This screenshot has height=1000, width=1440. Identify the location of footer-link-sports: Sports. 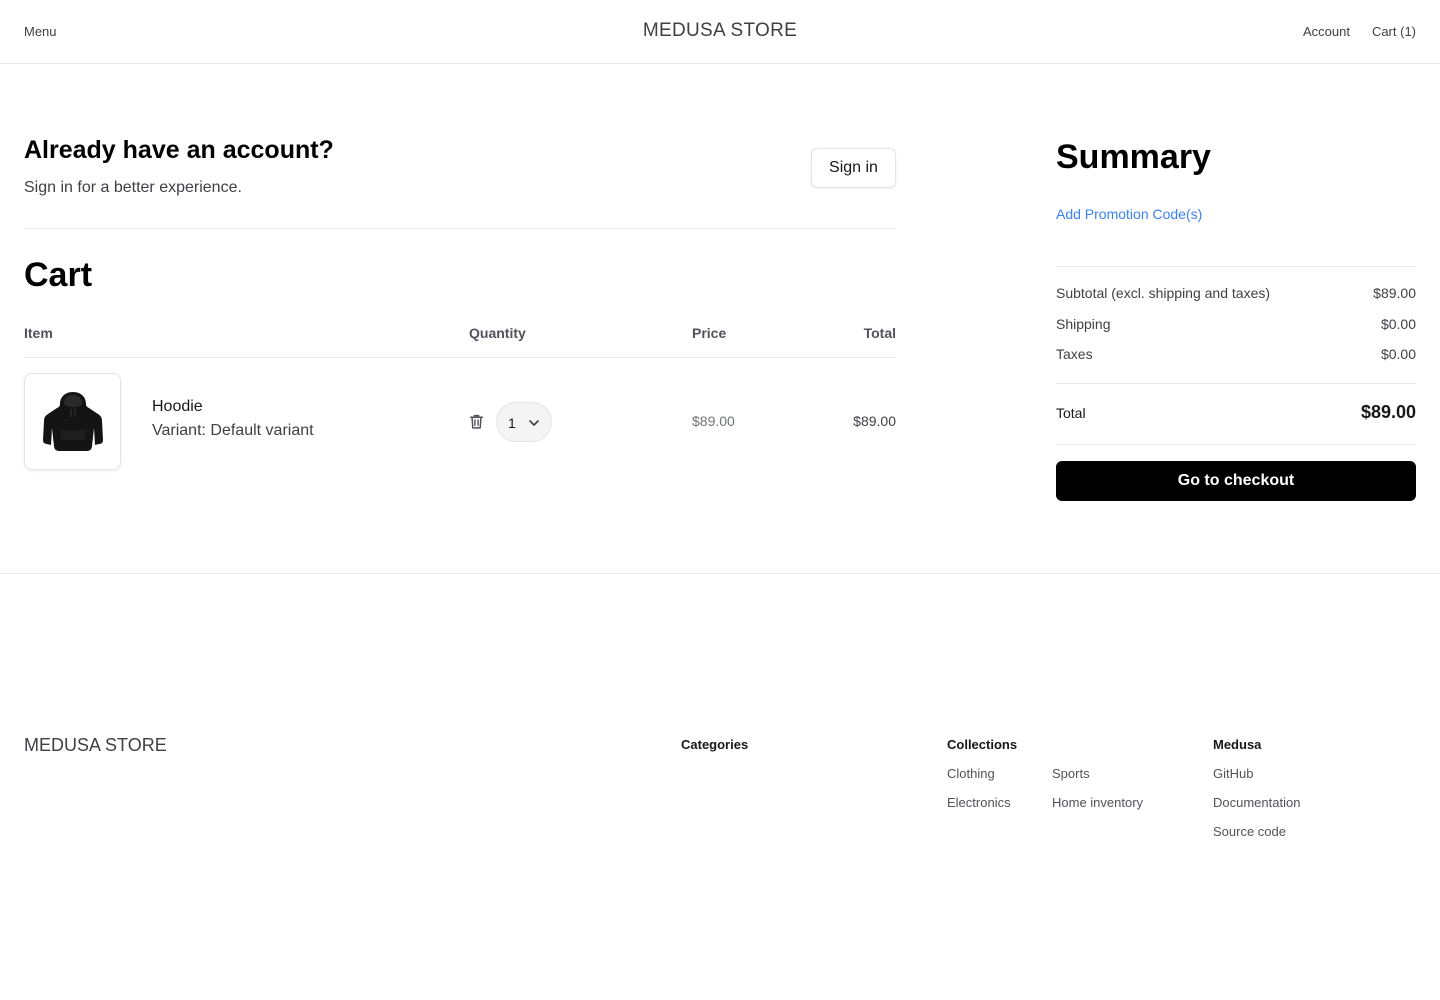
(1071, 773).